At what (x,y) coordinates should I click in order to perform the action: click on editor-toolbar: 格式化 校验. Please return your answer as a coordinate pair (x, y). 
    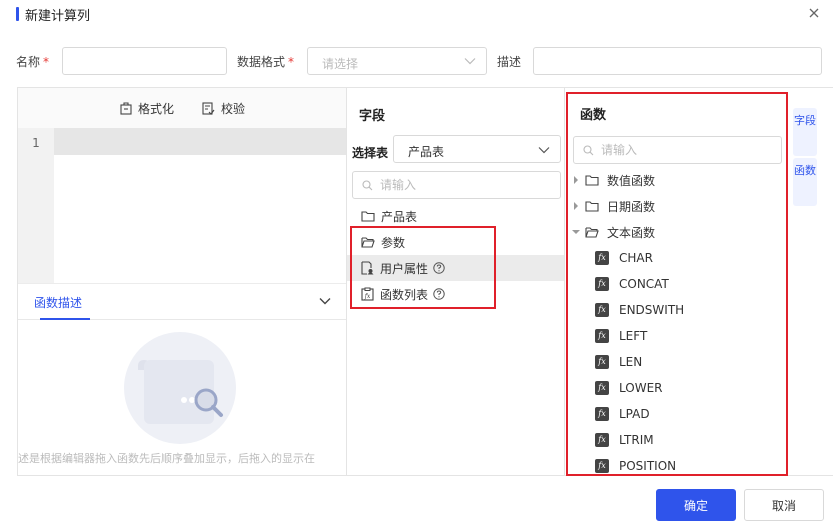
    Looking at the image, I should click on (182, 108).